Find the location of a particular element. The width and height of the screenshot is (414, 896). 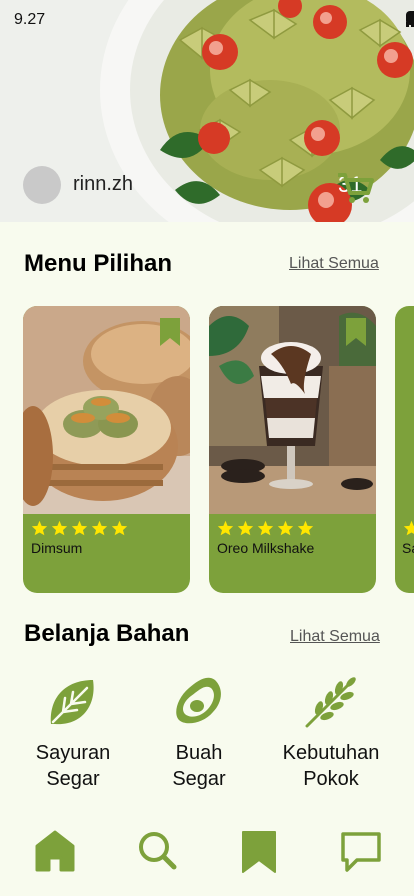

category-sayuran-segar: Sayuran Segar is located at coordinates (73, 734).